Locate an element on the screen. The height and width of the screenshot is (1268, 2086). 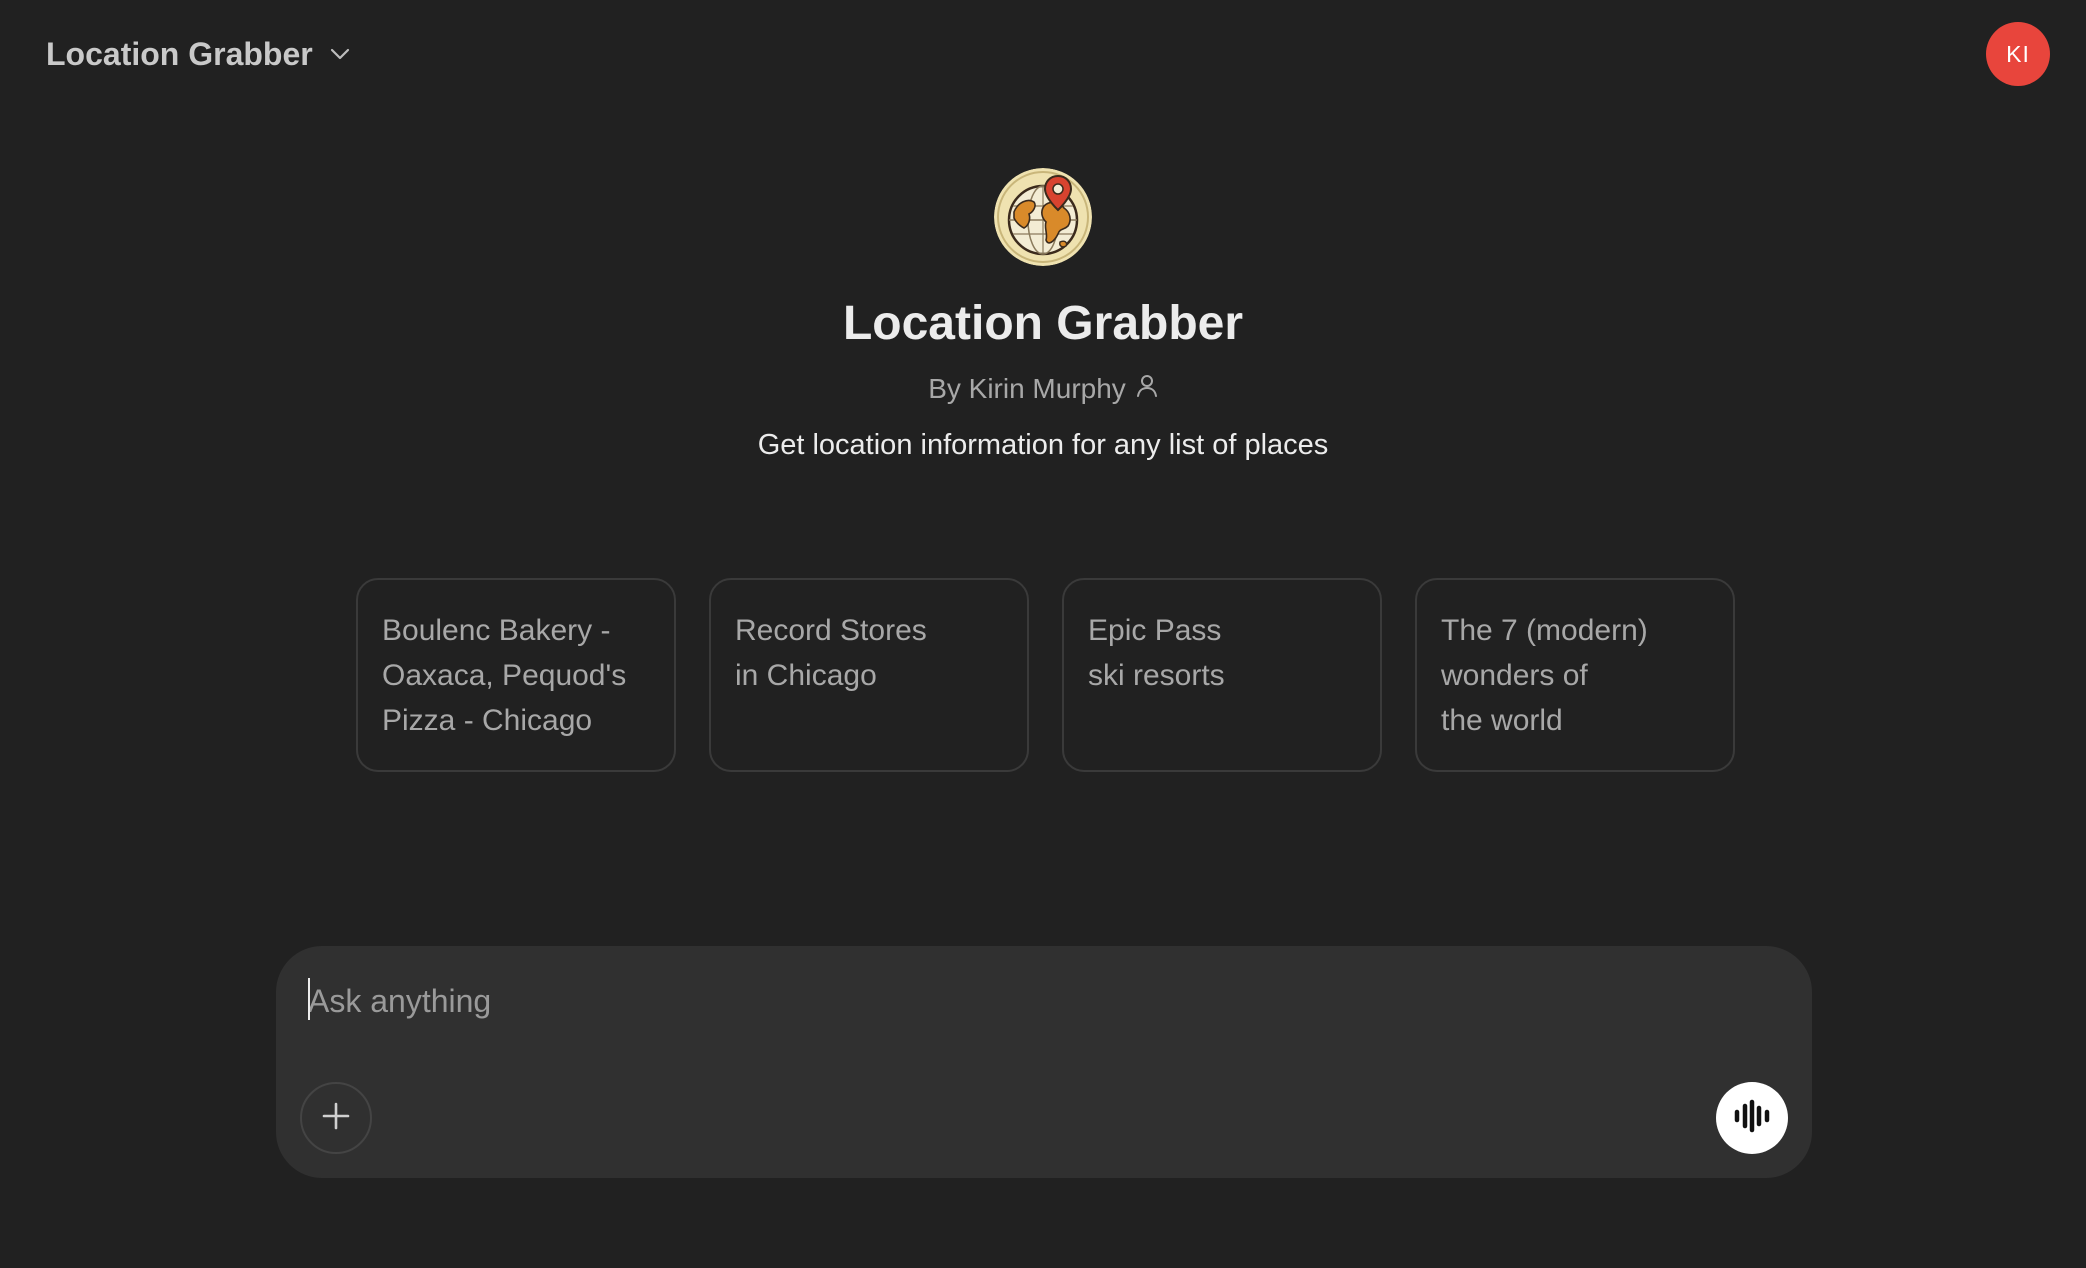
gpt-name: Location Grabber is located at coordinates (1043, 323).